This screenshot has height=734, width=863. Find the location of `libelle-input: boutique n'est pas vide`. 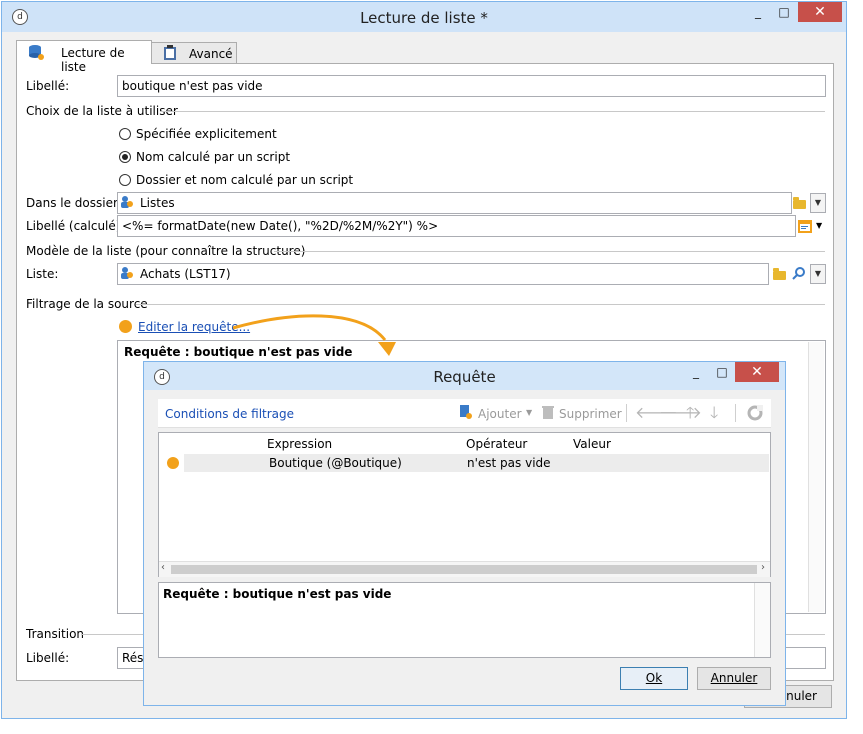

libelle-input: boutique n'est pas vide is located at coordinates (471, 86).